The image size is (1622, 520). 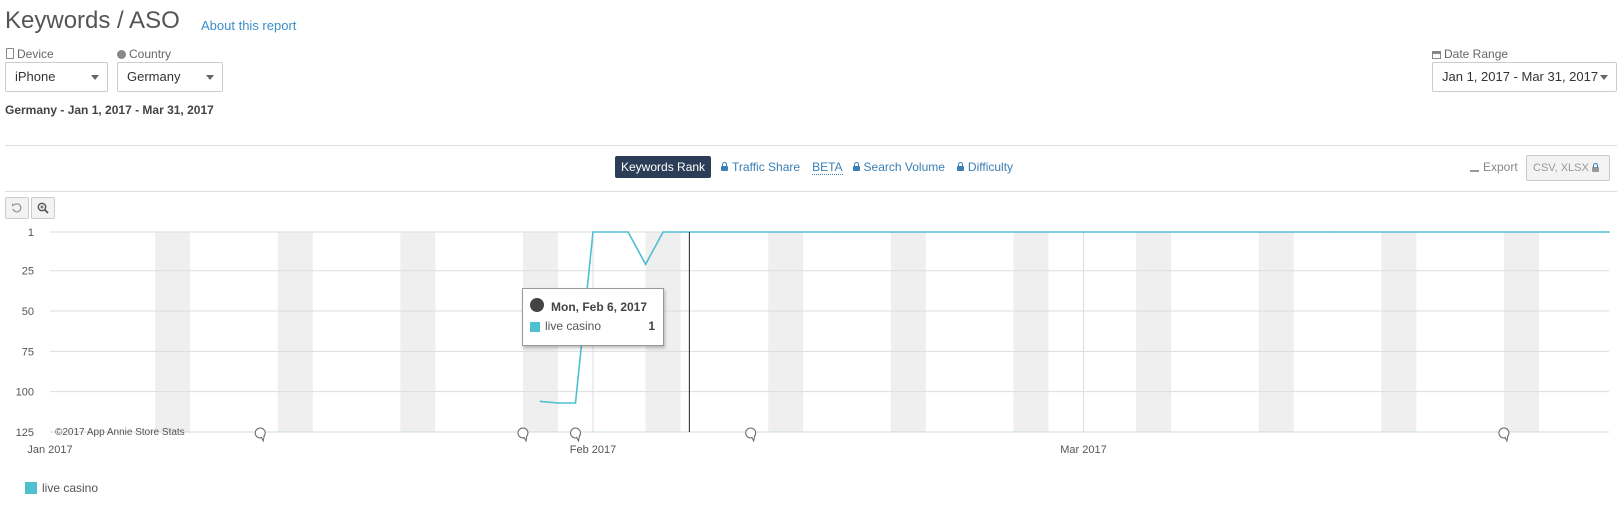 What do you see at coordinates (1520, 76) in the screenshot?
I see `date-range-value: Jan 1, 2017 - Mar 31, 2017` at bounding box center [1520, 76].